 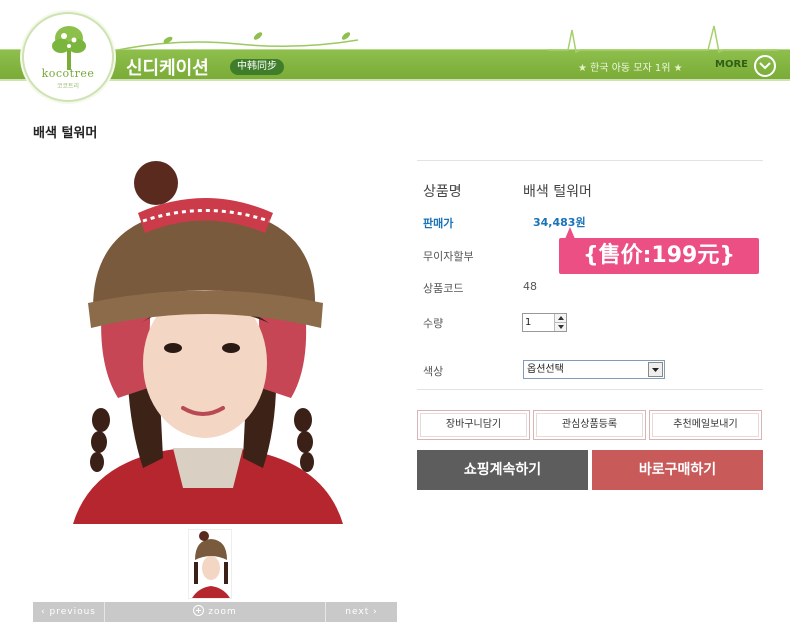 What do you see at coordinates (663, 39) in the screenshot?
I see `pulse-decoration` at bounding box center [663, 39].